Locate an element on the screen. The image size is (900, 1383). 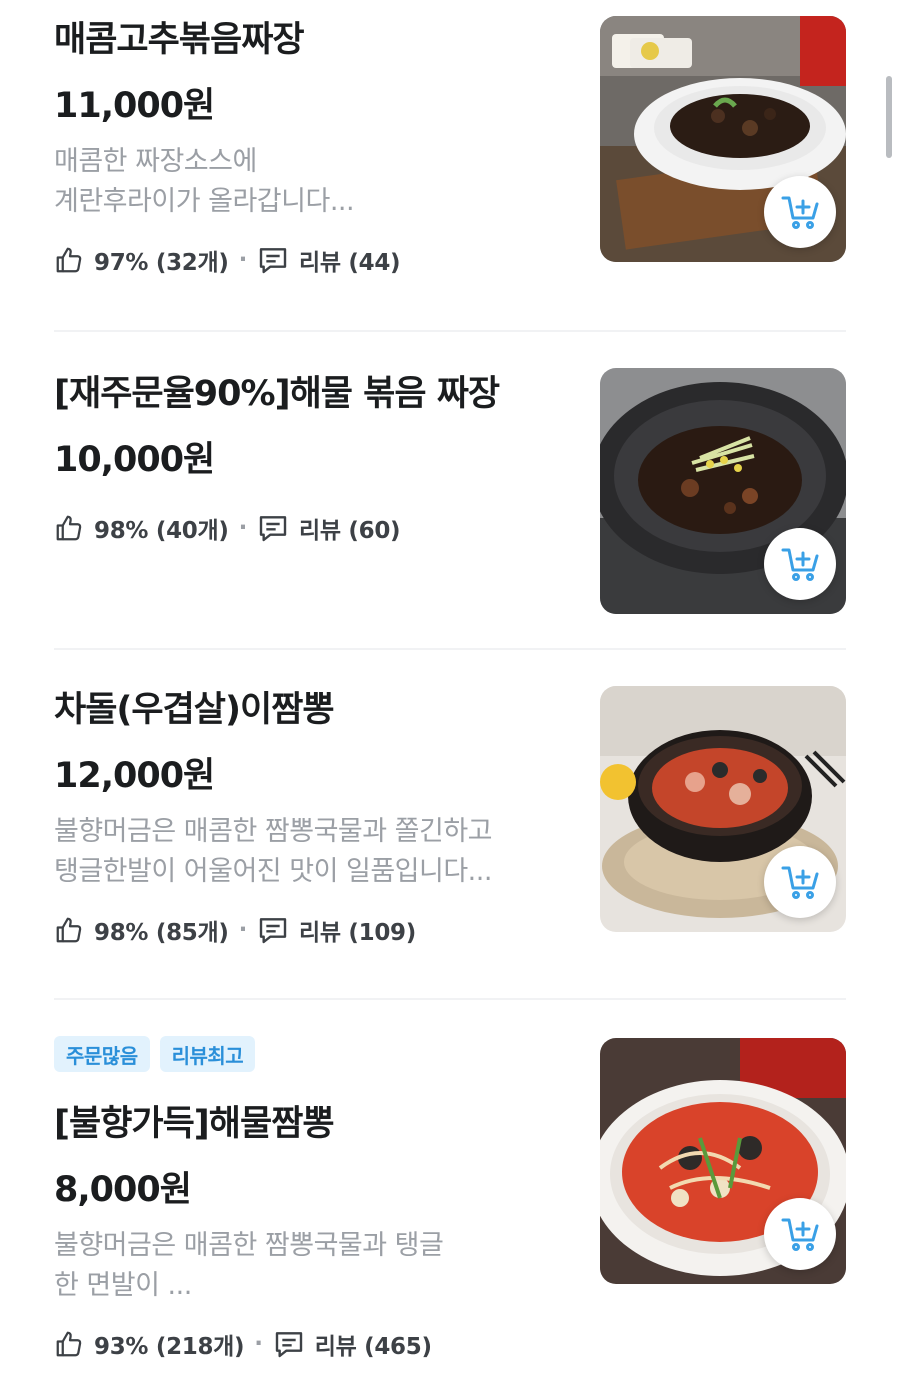
tag-popular-order: 주문많음 is located at coordinates (102, 1054).